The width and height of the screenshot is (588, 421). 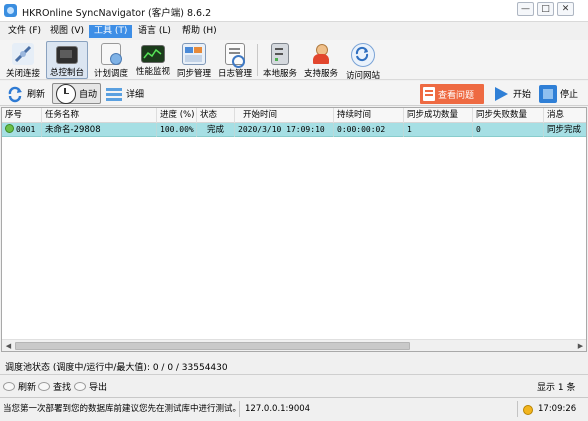 I want to click on support-service-label: 支持服务, so click(x=320, y=74).